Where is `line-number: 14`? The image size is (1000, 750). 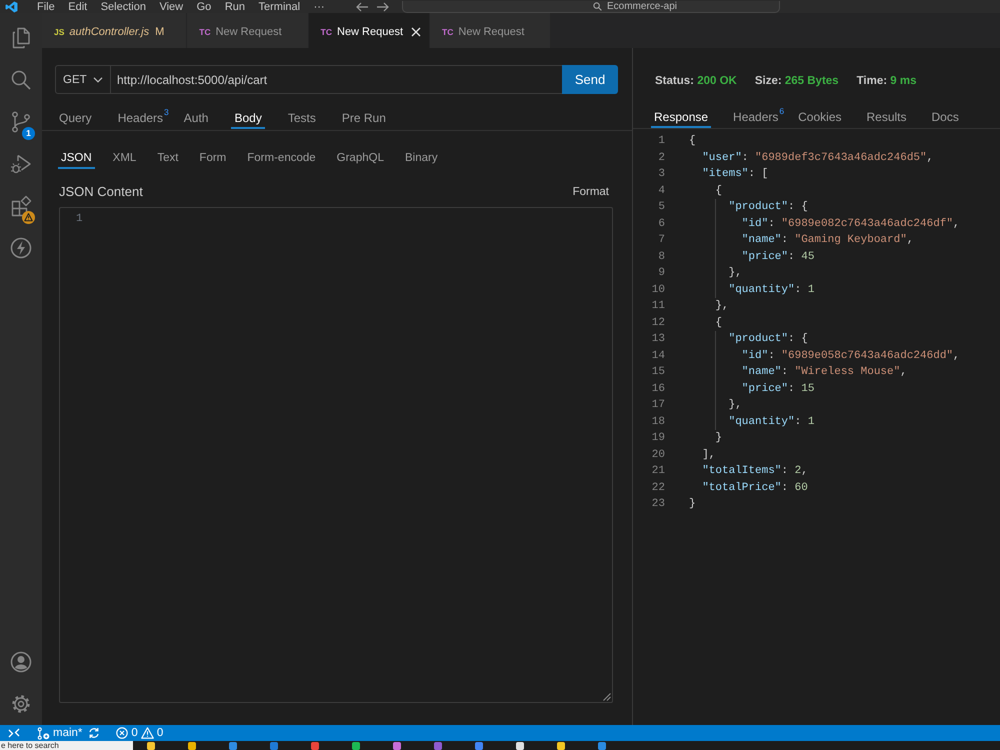
line-number: 14 is located at coordinates (657, 356).